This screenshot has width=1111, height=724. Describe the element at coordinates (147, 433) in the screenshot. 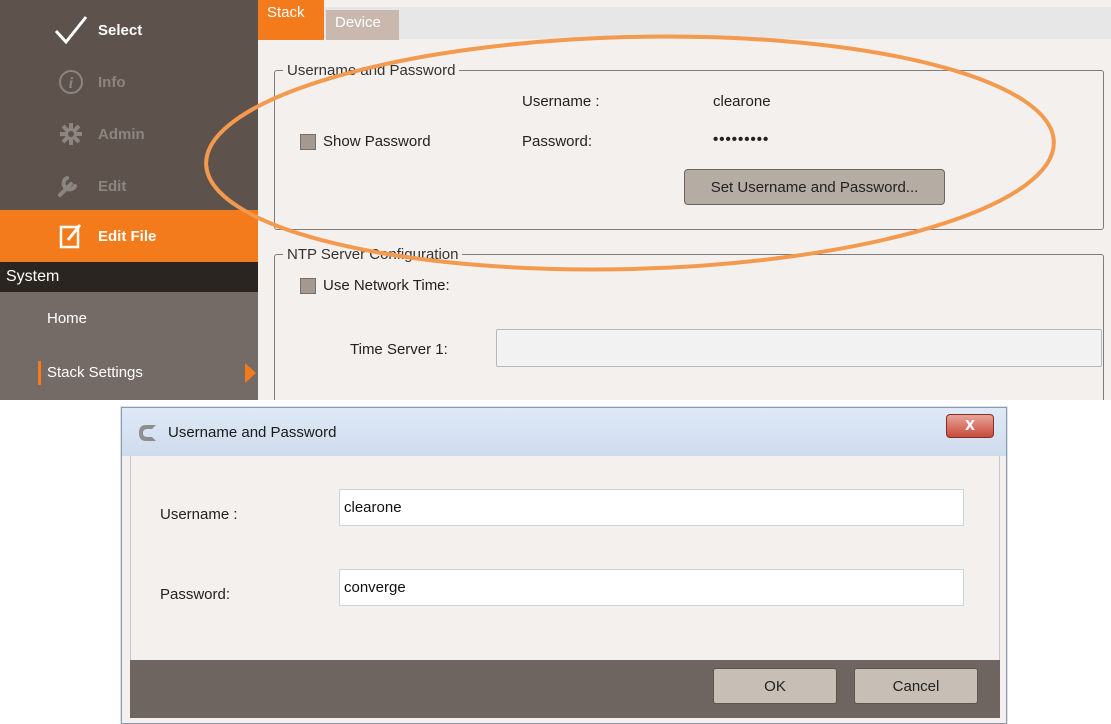

I see `app-logo-icon` at that location.